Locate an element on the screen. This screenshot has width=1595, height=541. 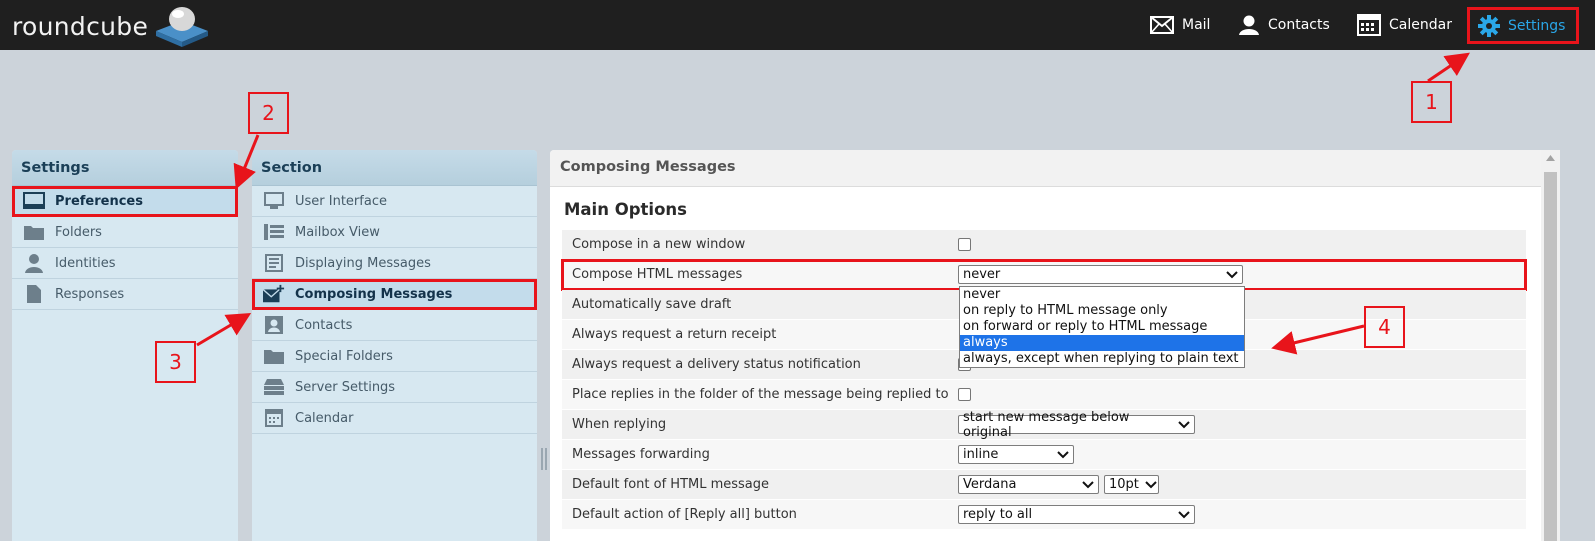
reply-all-select: reply to all is located at coordinates (1076, 514).